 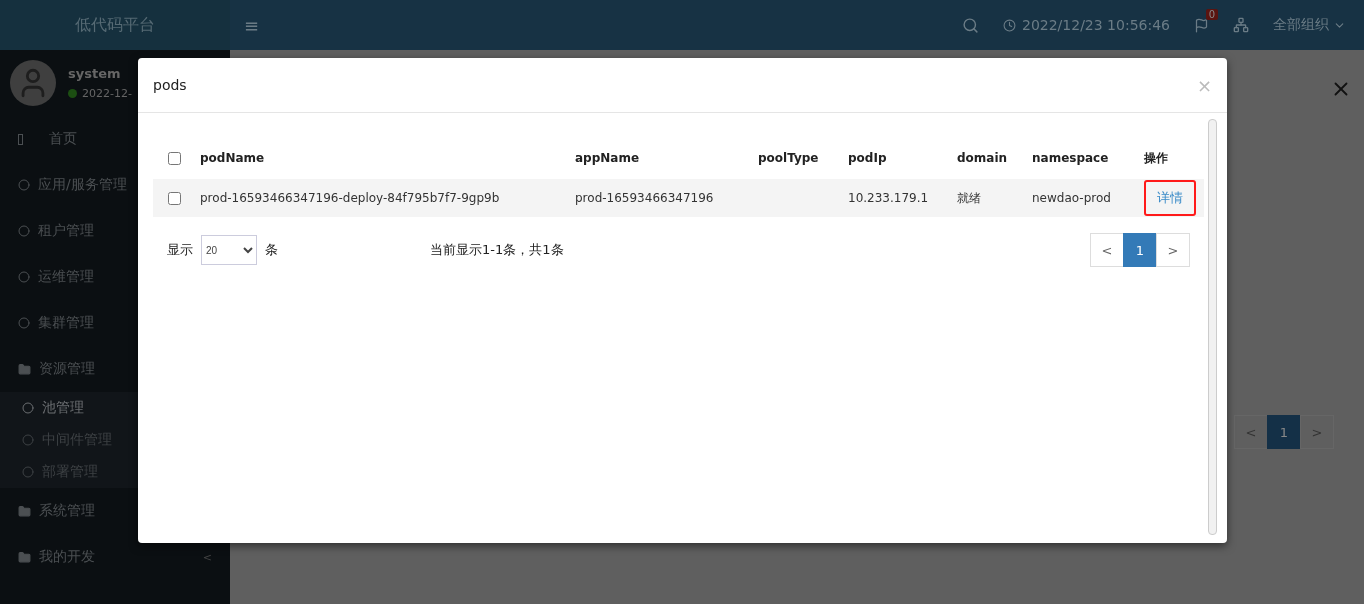 I want to click on notification-badge: 0, so click(x=1211, y=14).